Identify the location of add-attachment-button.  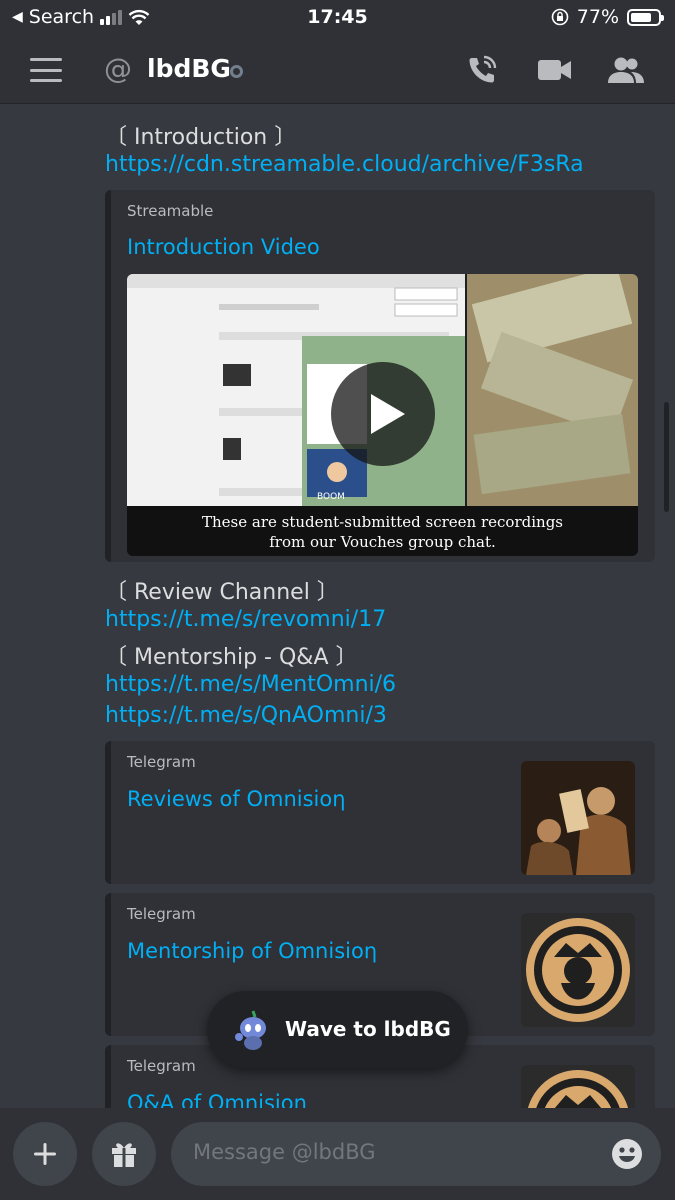
(45, 1154).